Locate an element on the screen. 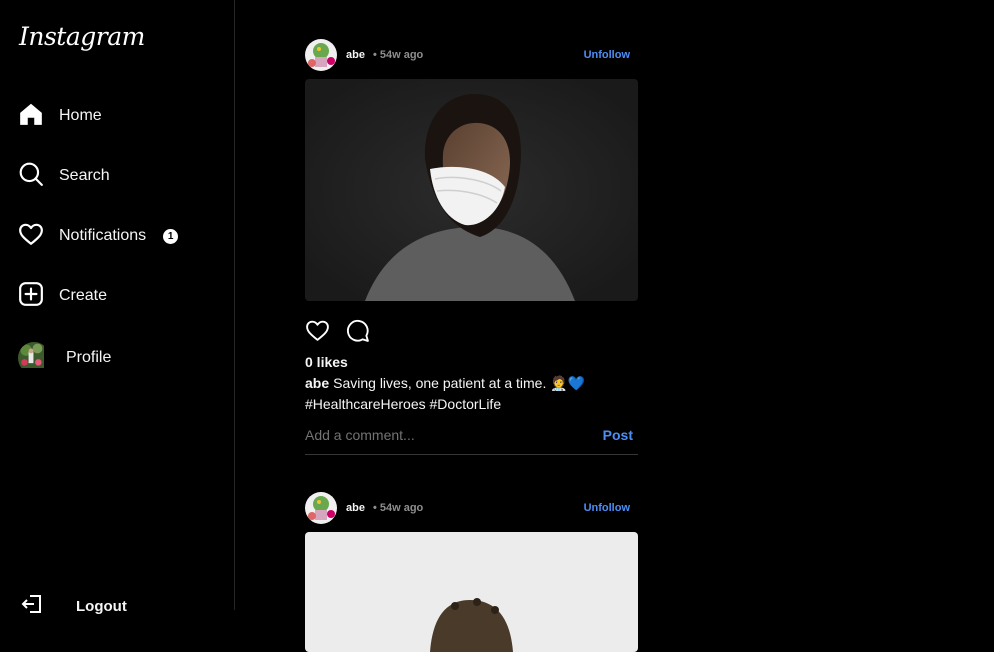  likes-count: 0 likes is located at coordinates (471, 362).